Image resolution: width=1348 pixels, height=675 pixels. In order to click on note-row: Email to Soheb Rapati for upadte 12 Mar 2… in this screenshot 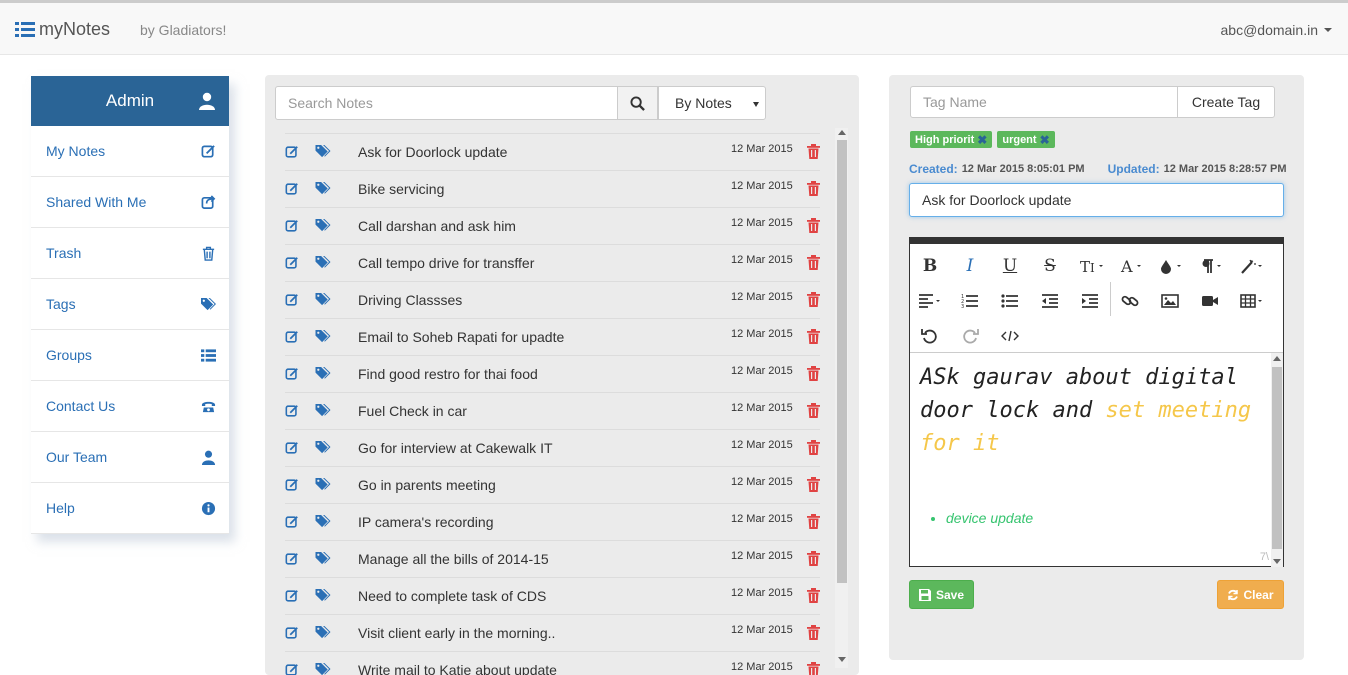, I will do `click(552, 336)`.